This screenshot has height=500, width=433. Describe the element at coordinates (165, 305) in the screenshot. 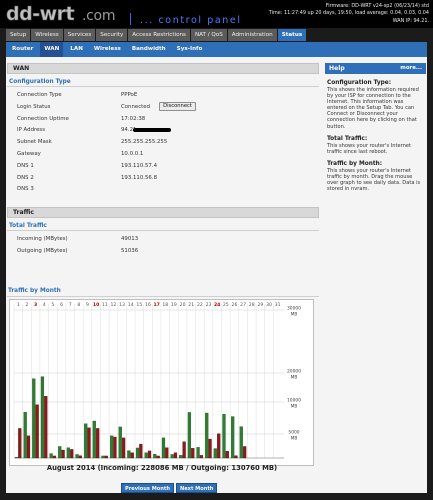

I see `day-label: 18` at that location.